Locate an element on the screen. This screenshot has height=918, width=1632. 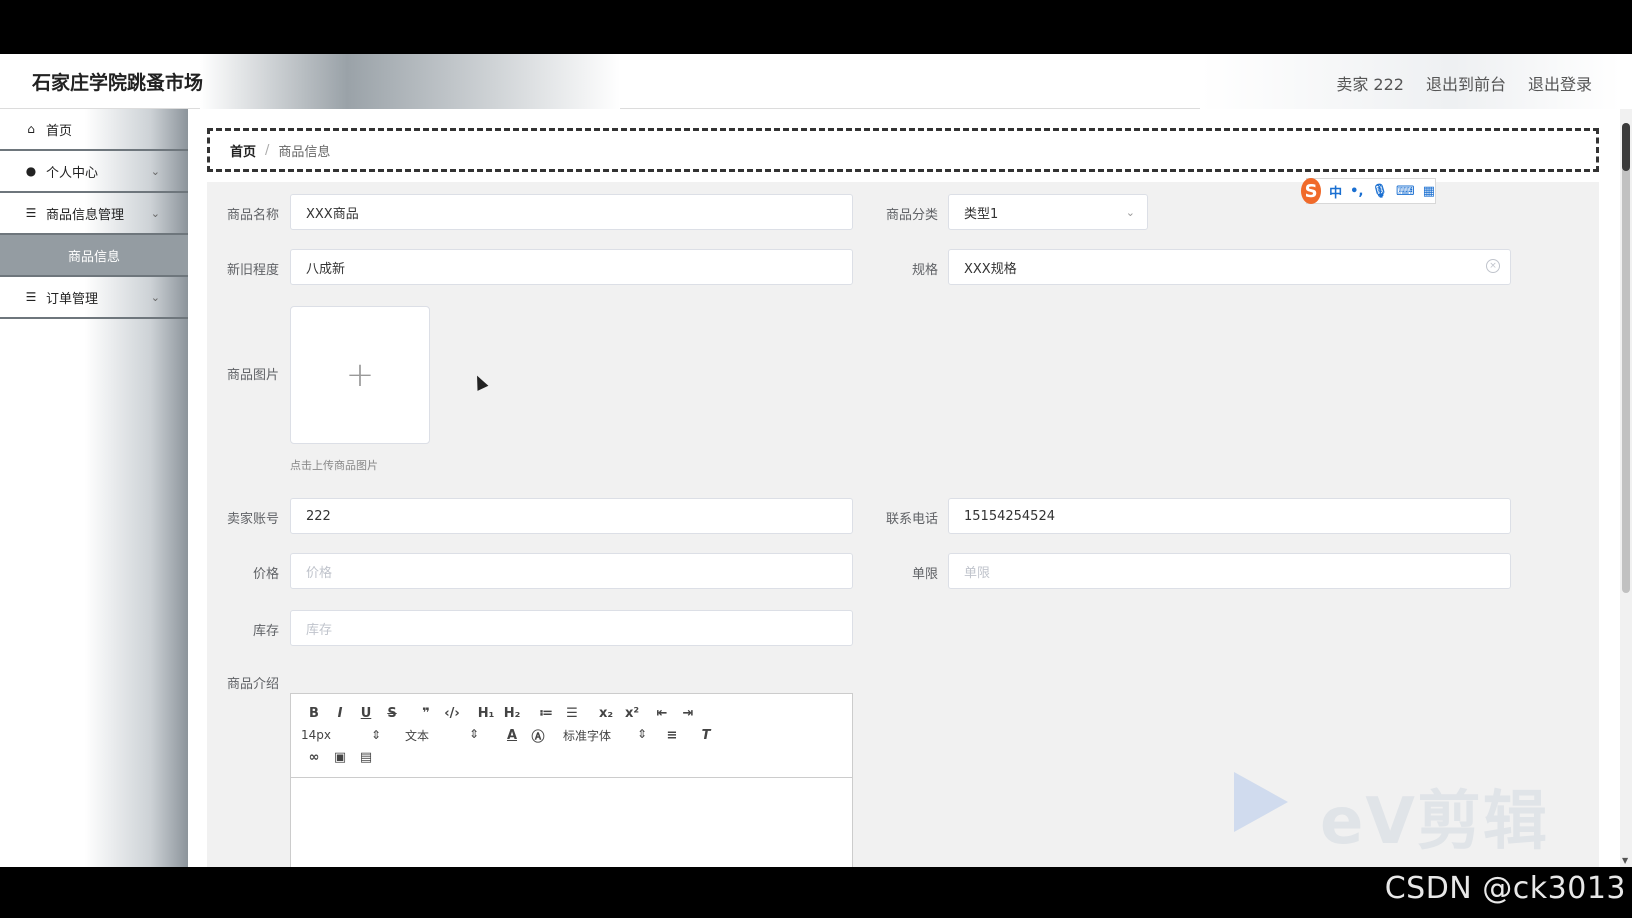
text-type-select: 文本 ⇕ is located at coordinates (442, 735).